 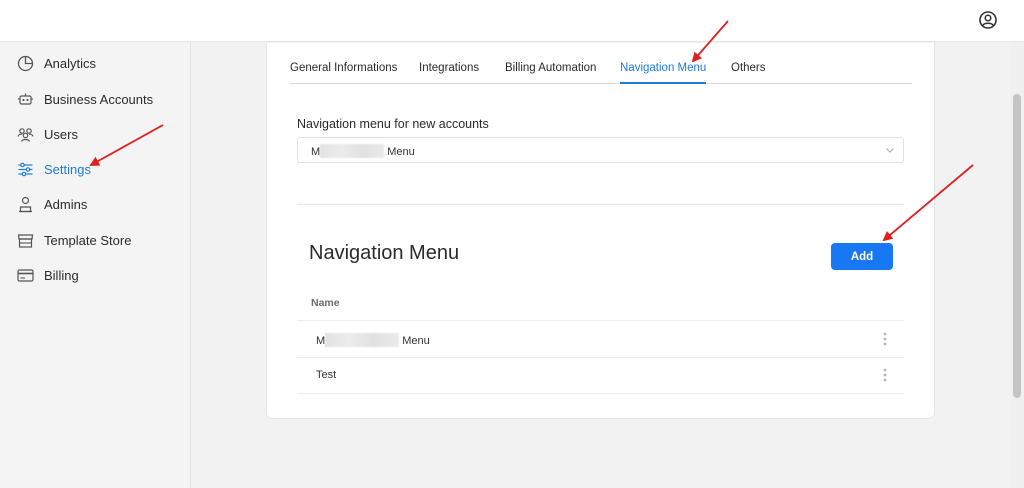 What do you see at coordinates (25, 63) in the screenshot?
I see `analytics-icon` at bounding box center [25, 63].